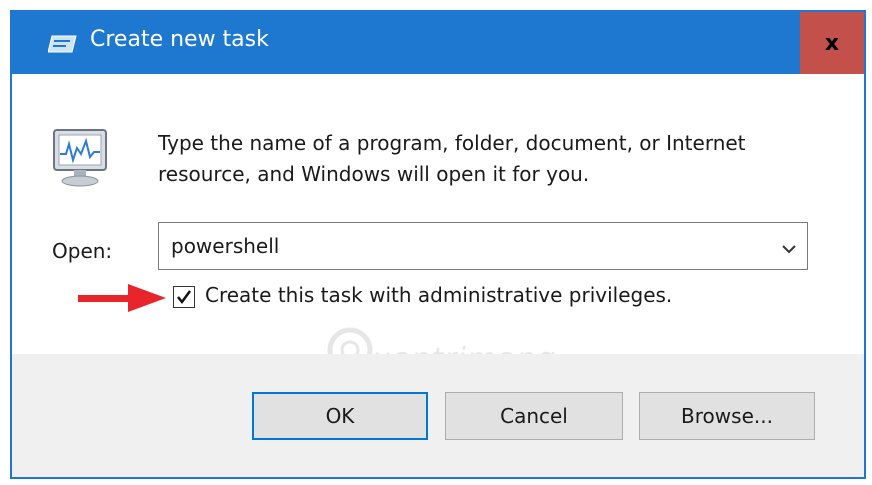  Describe the element at coordinates (81, 157) in the screenshot. I see `program-monitor-icon` at that location.